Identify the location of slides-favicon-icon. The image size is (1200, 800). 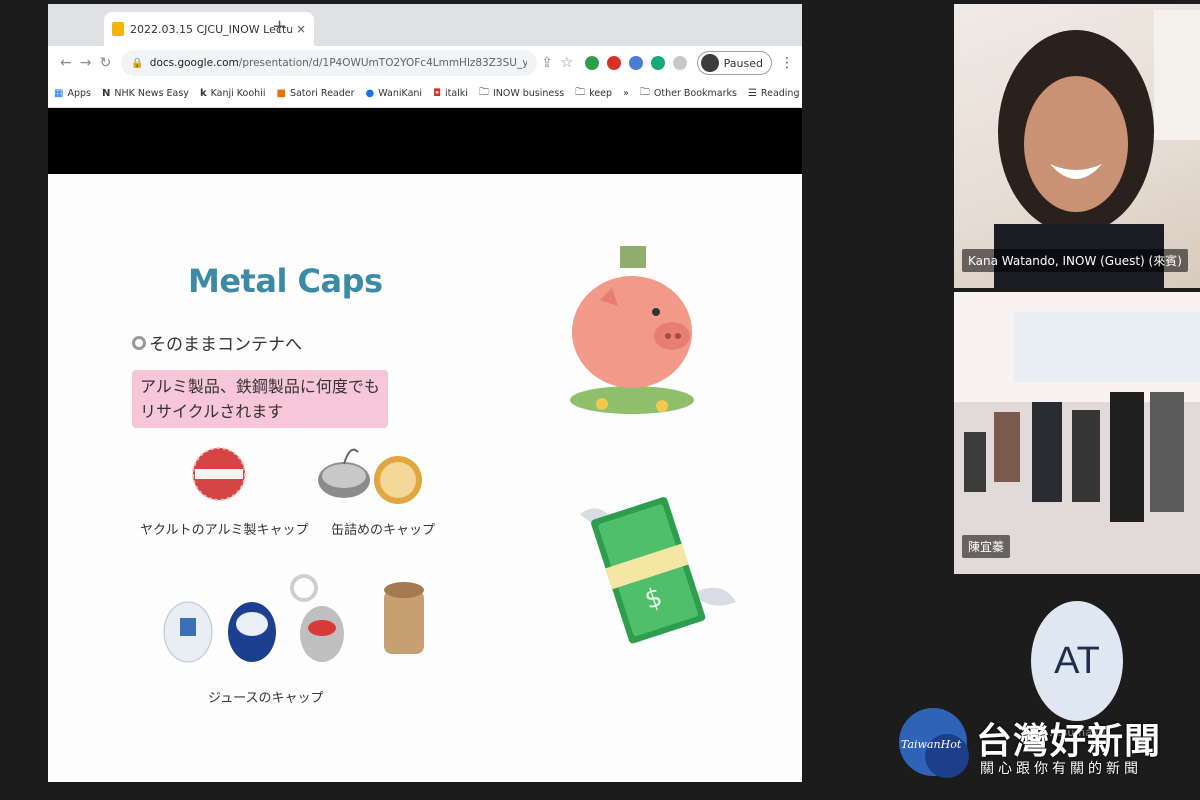
(118, 29).